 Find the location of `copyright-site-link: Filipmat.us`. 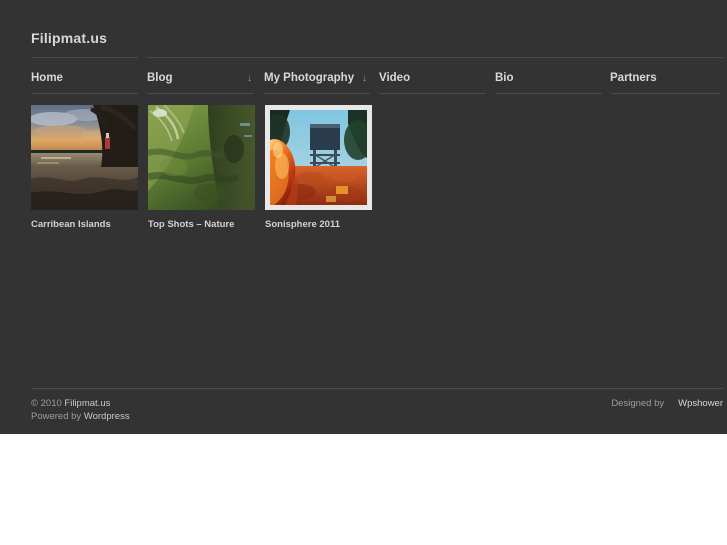

copyright-site-link: Filipmat.us is located at coordinates (87, 403).